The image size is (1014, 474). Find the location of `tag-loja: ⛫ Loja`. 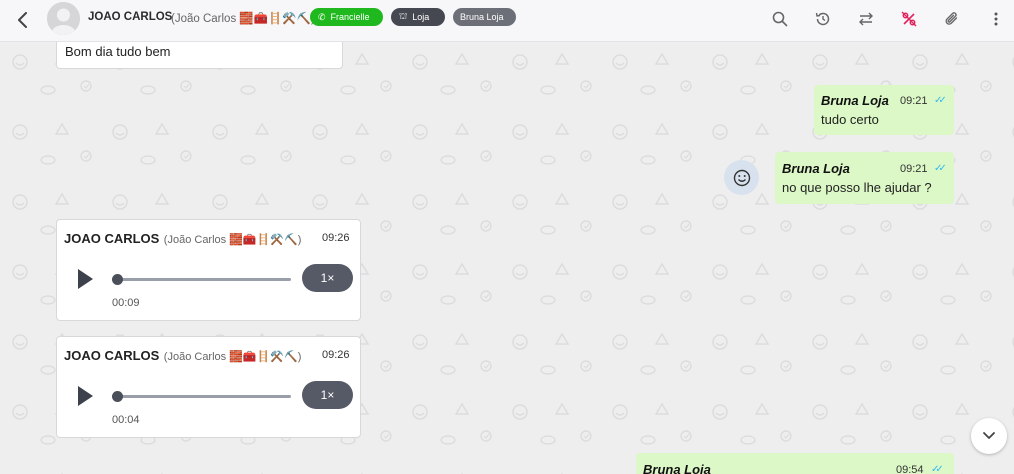

tag-loja: ⛫ Loja is located at coordinates (418, 17).